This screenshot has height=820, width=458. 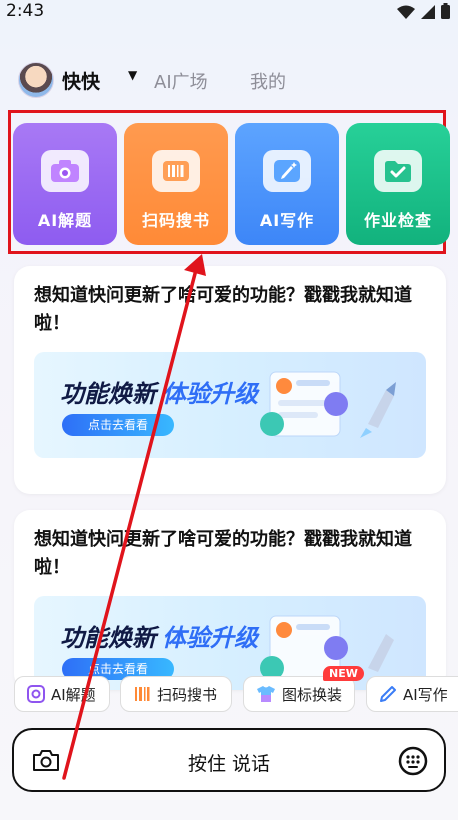 What do you see at coordinates (398, 171) in the screenshot?
I see `folder-check-icon` at bounding box center [398, 171].